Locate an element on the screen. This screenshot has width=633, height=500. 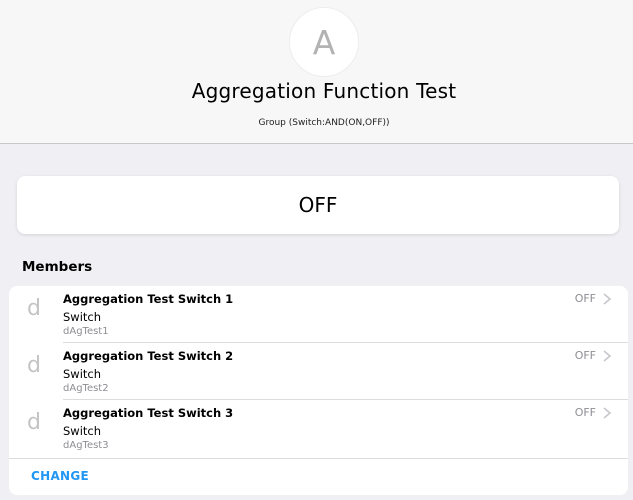
page-title: Aggregation Function Test is located at coordinates (324, 91).